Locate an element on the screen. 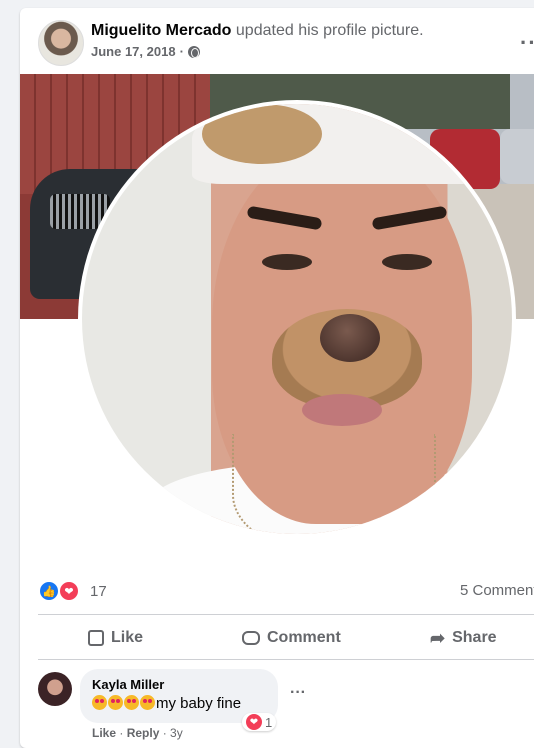 The height and width of the screenshot is (748, 534). comment-time: 3y is located at coordinates (176, 733).